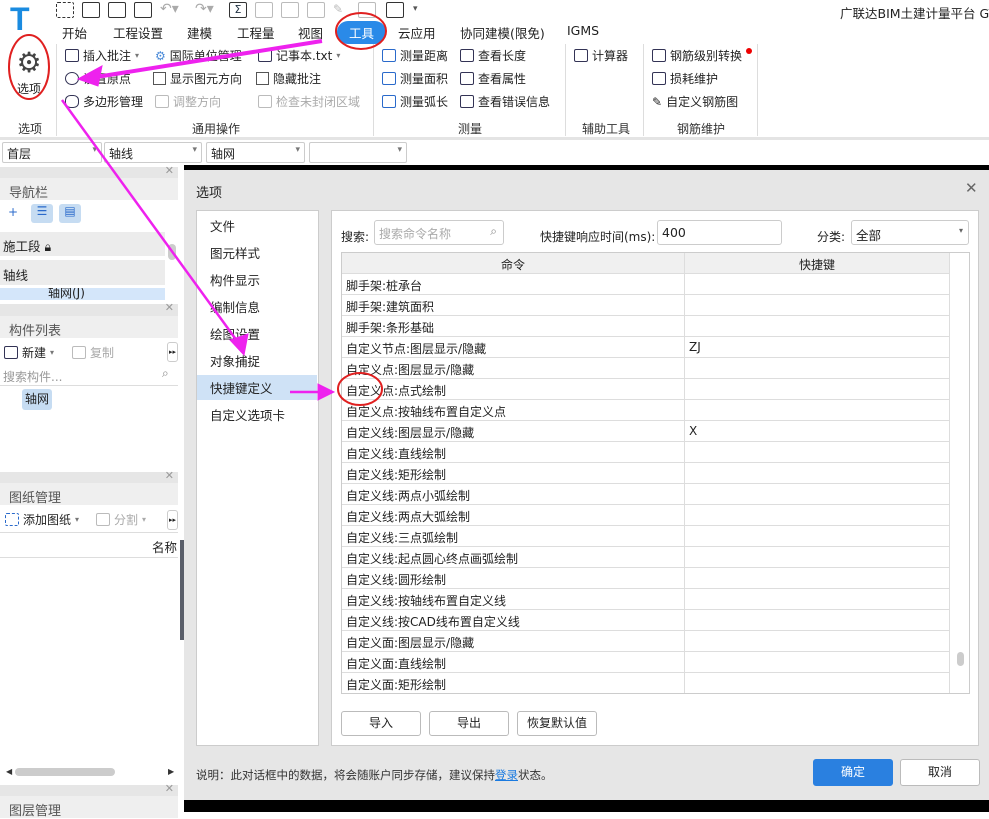 Image resolution: width=989 pixels, height=819 pixels. I want to click on annotation-circle-row, so click(360, 389).